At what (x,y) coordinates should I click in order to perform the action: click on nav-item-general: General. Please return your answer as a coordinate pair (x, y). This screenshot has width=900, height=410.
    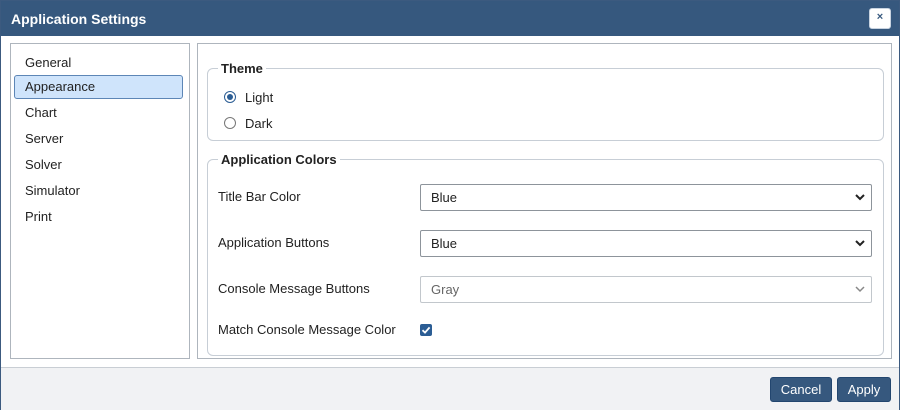
    Looking at the image, I should click on (98, 63).